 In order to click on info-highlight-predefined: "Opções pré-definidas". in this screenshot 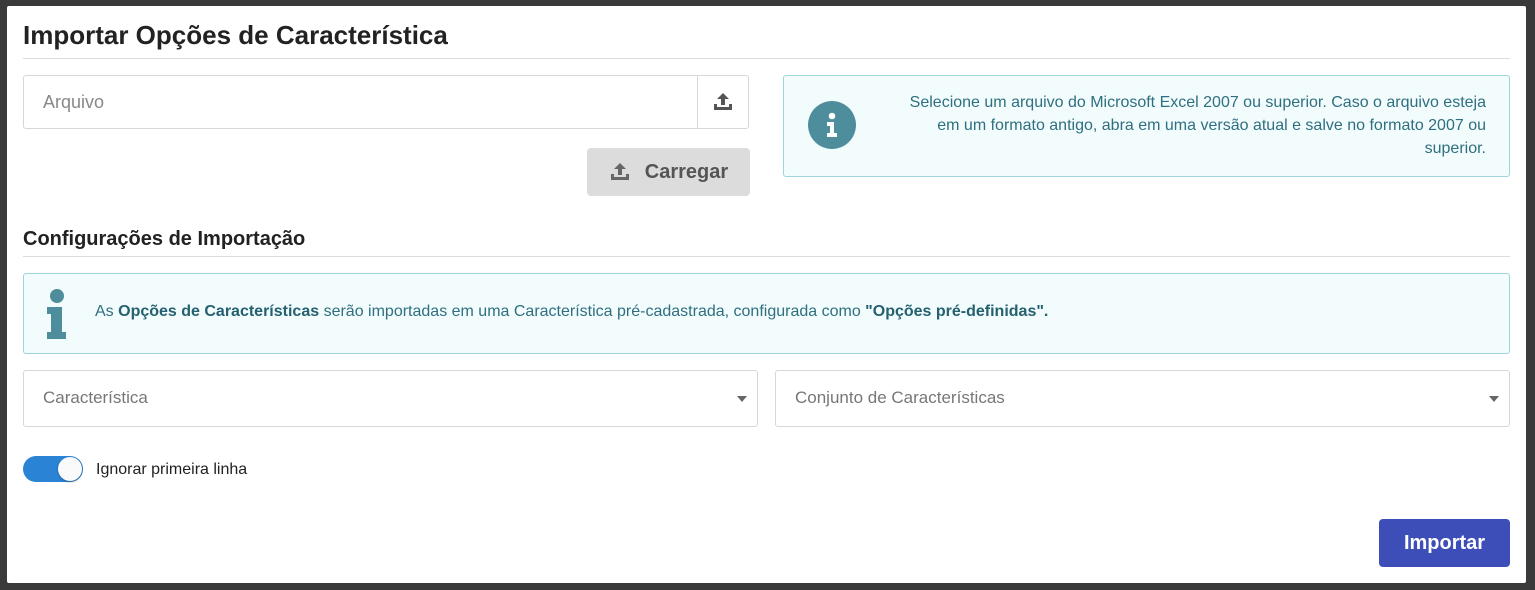, I will do `click(957, 311)`.